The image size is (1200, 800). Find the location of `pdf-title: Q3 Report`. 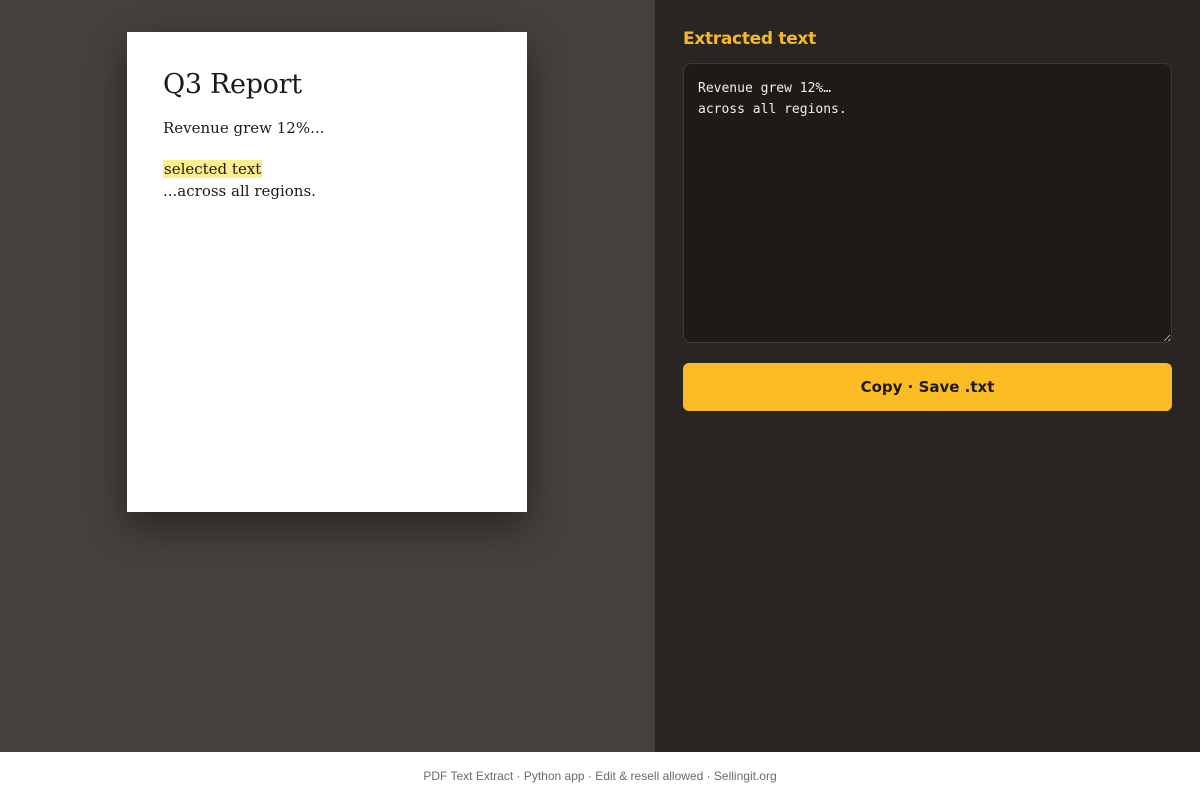

pdf-title: Q3 Report is located at coordinates (232, 84).